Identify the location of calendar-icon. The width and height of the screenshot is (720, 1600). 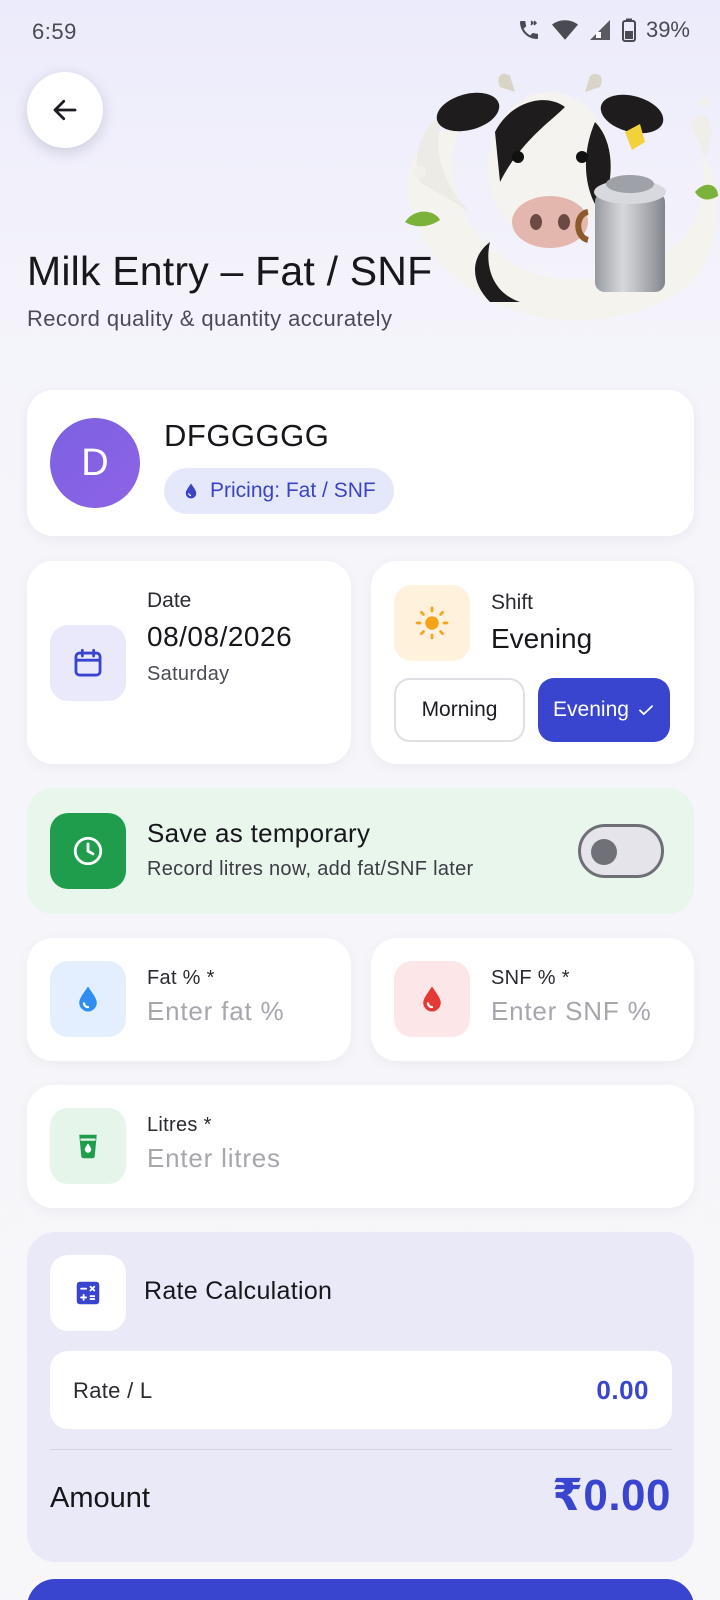
(88, 662).